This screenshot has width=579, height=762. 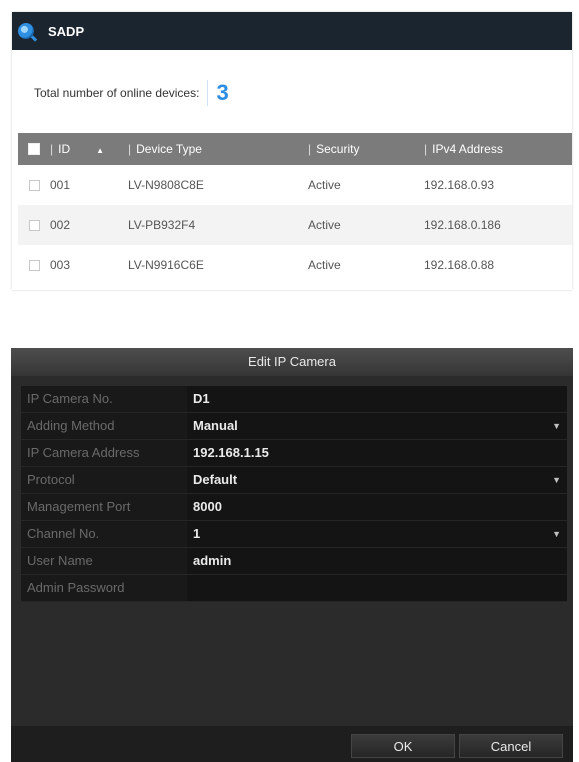 What do you see at coordinates (104, 507) in the screenshot?
I see `management-port-label: Management Port` at bounding box center [104, 507].